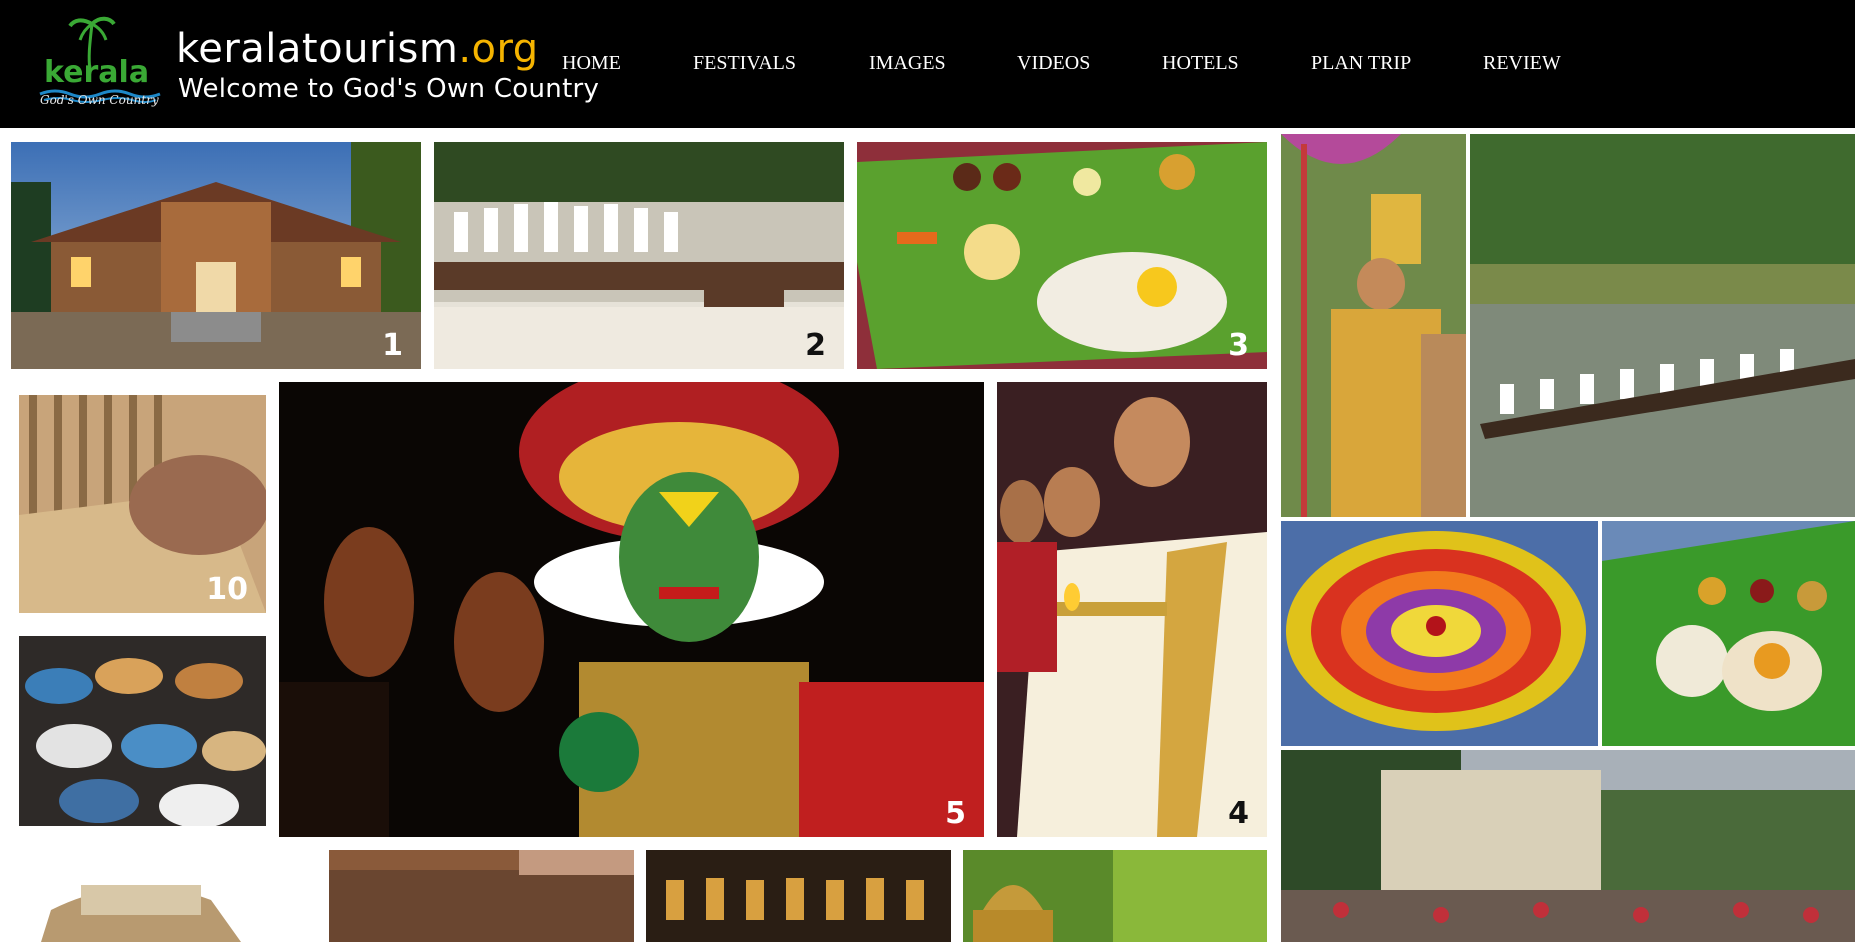 The height and width of the screenshot is (946, 1860). I want to click on photo-backwater-boat-race, so click(1662, 325).